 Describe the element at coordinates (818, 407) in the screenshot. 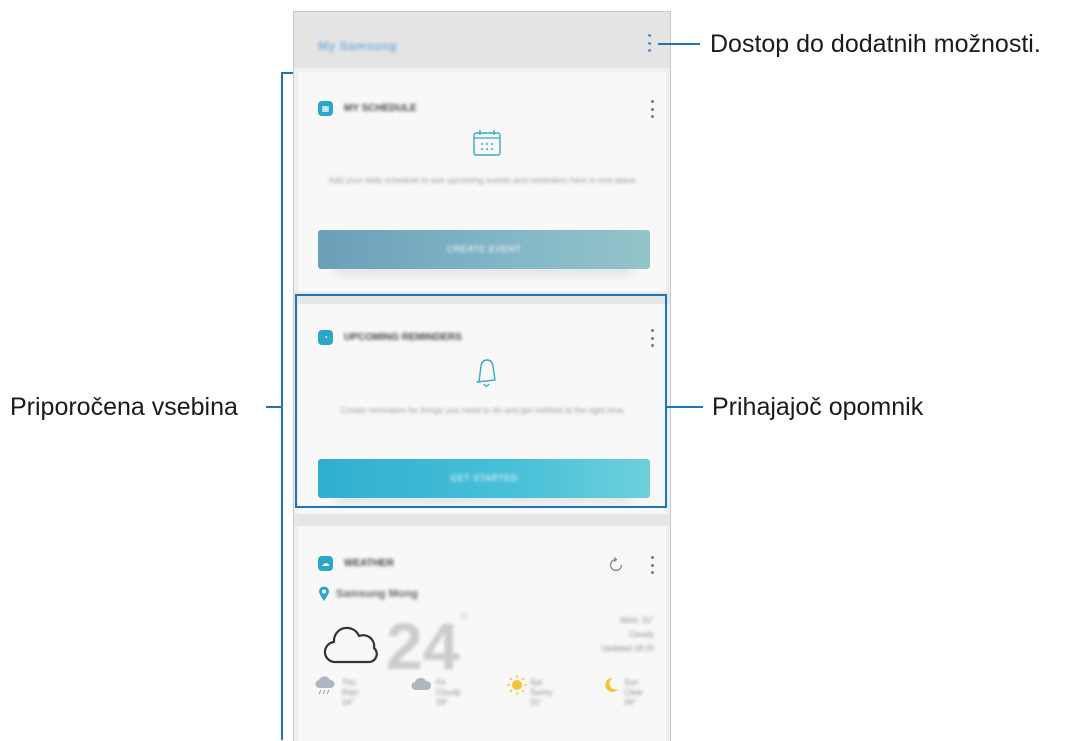

I see `upcoming-reminder-label: Prihajajoč opomnik` at that location.